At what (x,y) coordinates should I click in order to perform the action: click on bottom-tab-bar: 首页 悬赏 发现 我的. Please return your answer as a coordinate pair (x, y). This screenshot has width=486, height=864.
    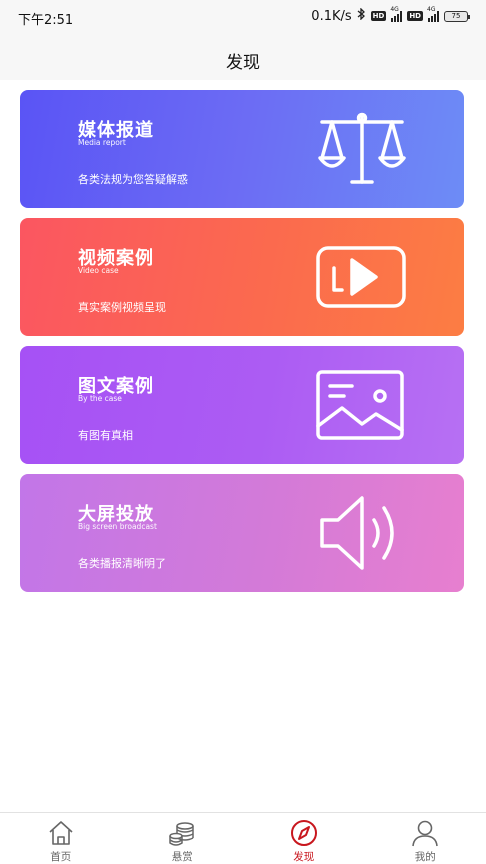
    Looking at the image, I should click on (243, 838).